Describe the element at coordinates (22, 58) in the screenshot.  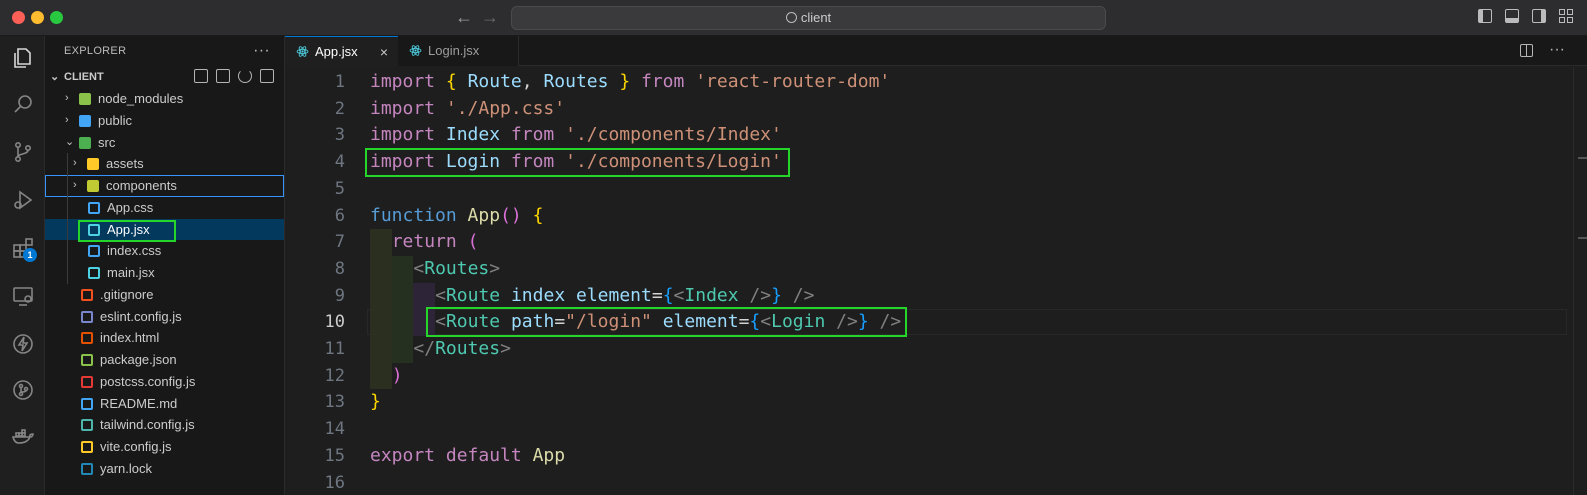
I see `explorer-icon` at that location.